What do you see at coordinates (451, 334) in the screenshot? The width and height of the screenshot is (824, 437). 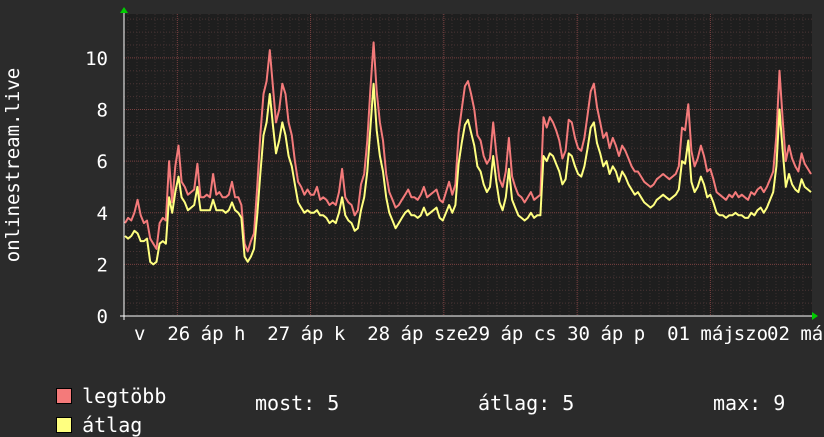 I see `x-tick-label: sze` at bounding box center [451, 334].